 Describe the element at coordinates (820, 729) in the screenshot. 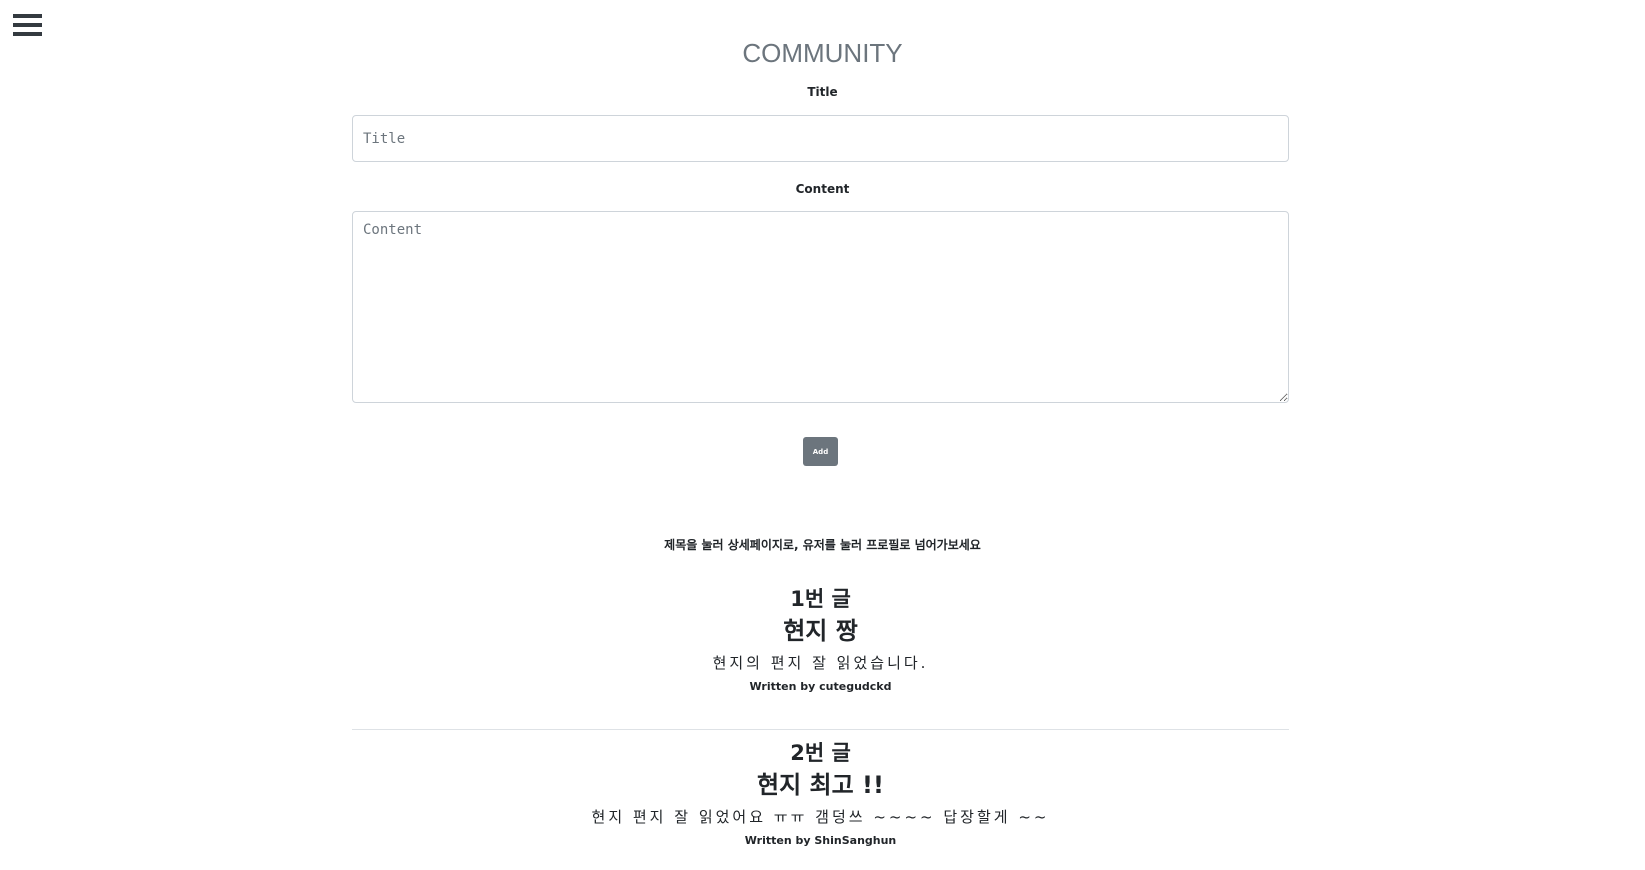

I see `post-divider` at that location.